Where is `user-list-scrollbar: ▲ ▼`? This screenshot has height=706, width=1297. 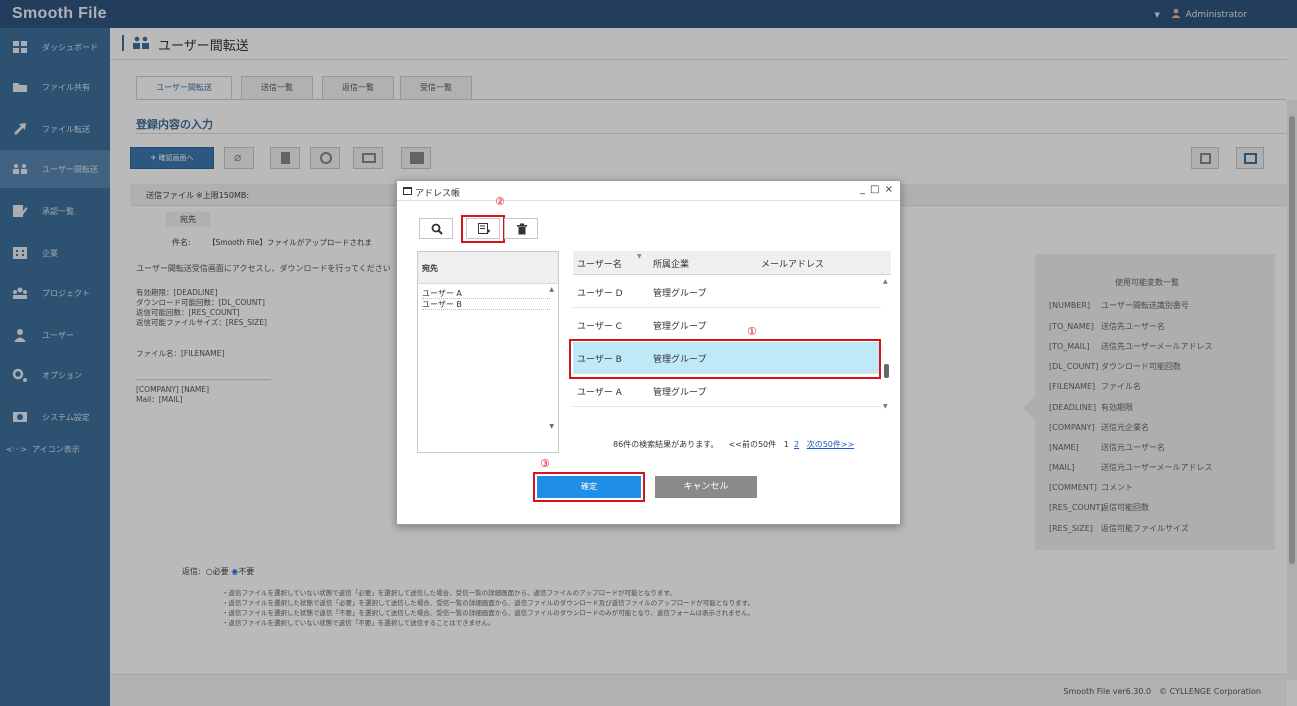
user-list-scrollbar: ▲ ▼ is located at coordinates (886, 343).